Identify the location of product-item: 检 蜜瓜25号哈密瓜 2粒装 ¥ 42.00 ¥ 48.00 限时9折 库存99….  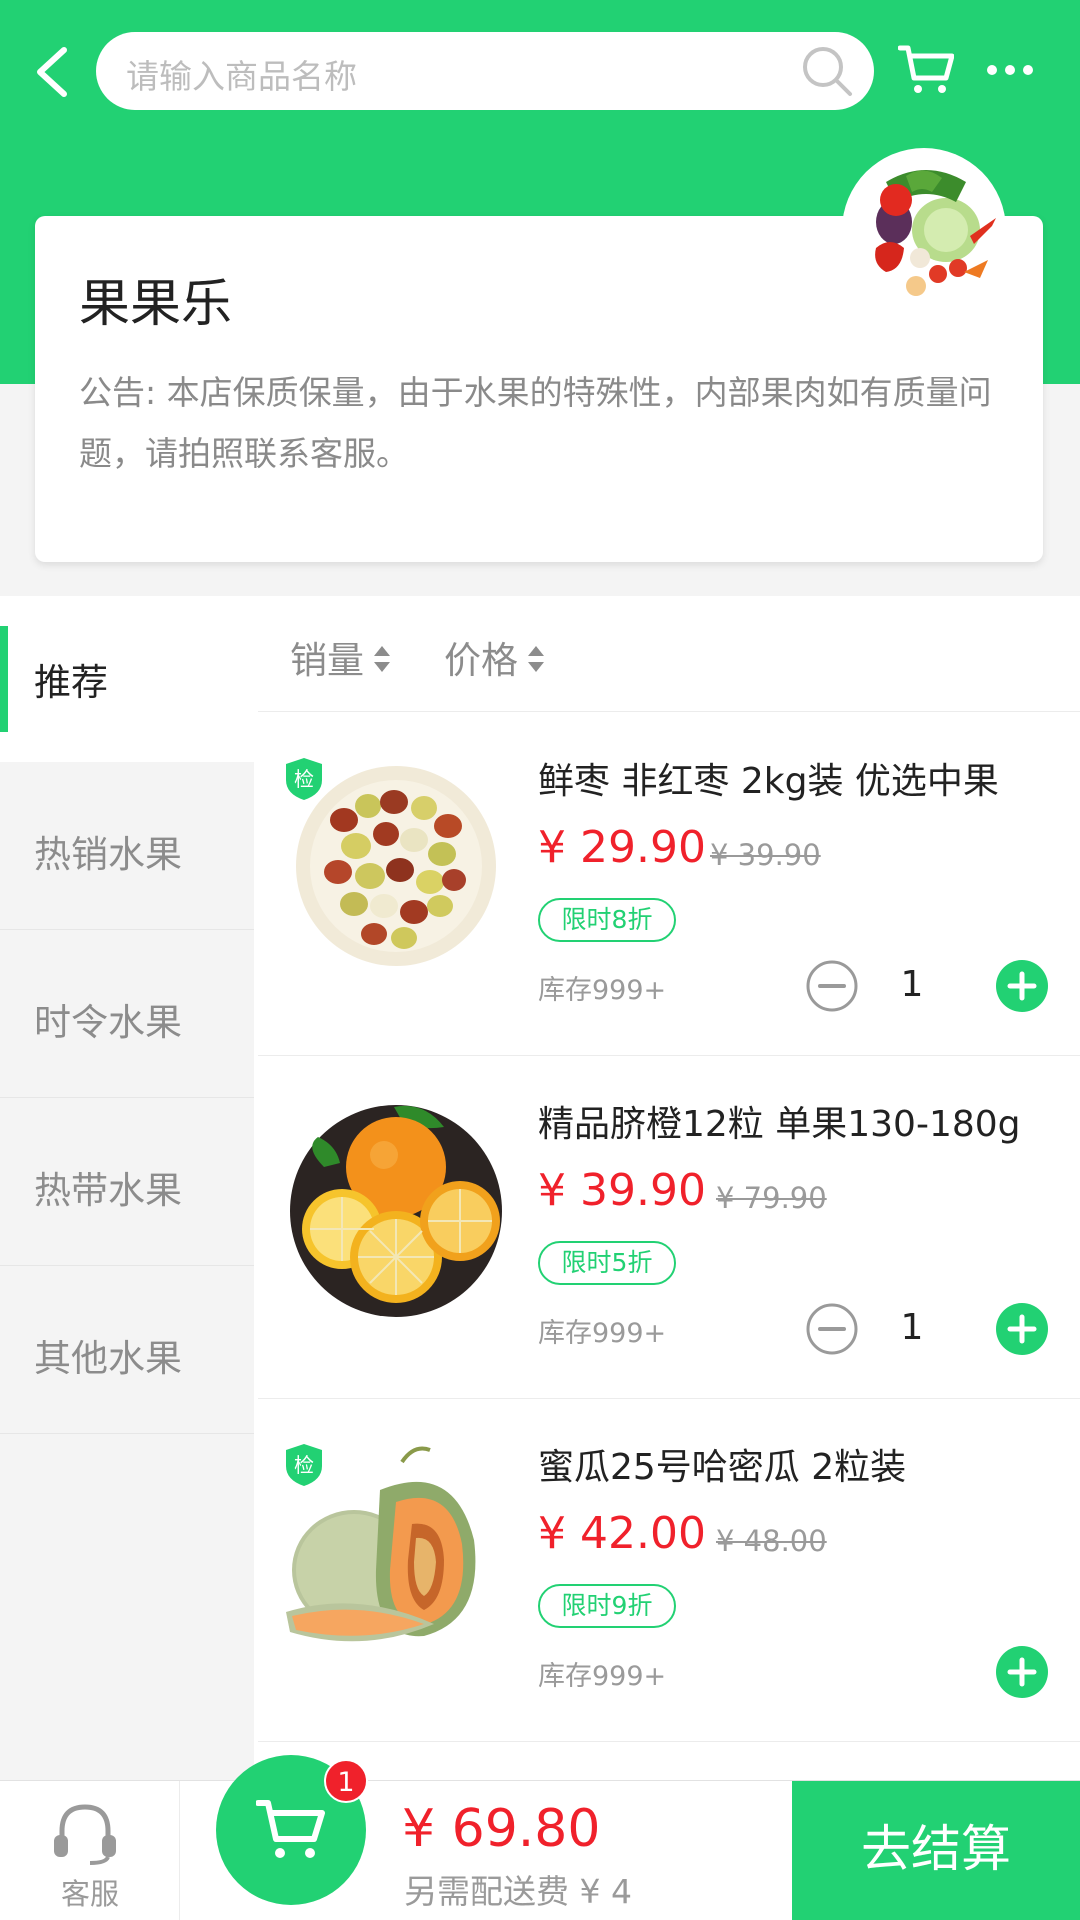
(669, 1571).